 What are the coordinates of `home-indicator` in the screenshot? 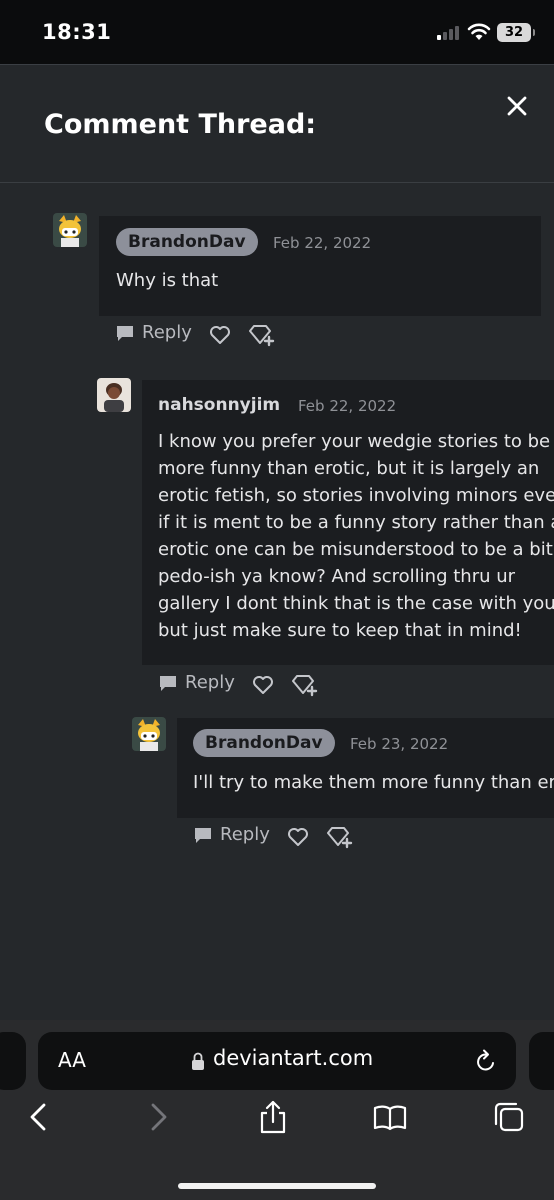 It's located at (277, 1186).